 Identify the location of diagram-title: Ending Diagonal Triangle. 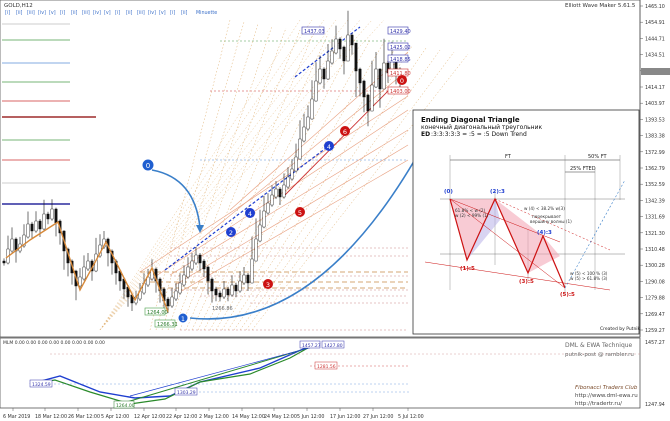
(470, 120).